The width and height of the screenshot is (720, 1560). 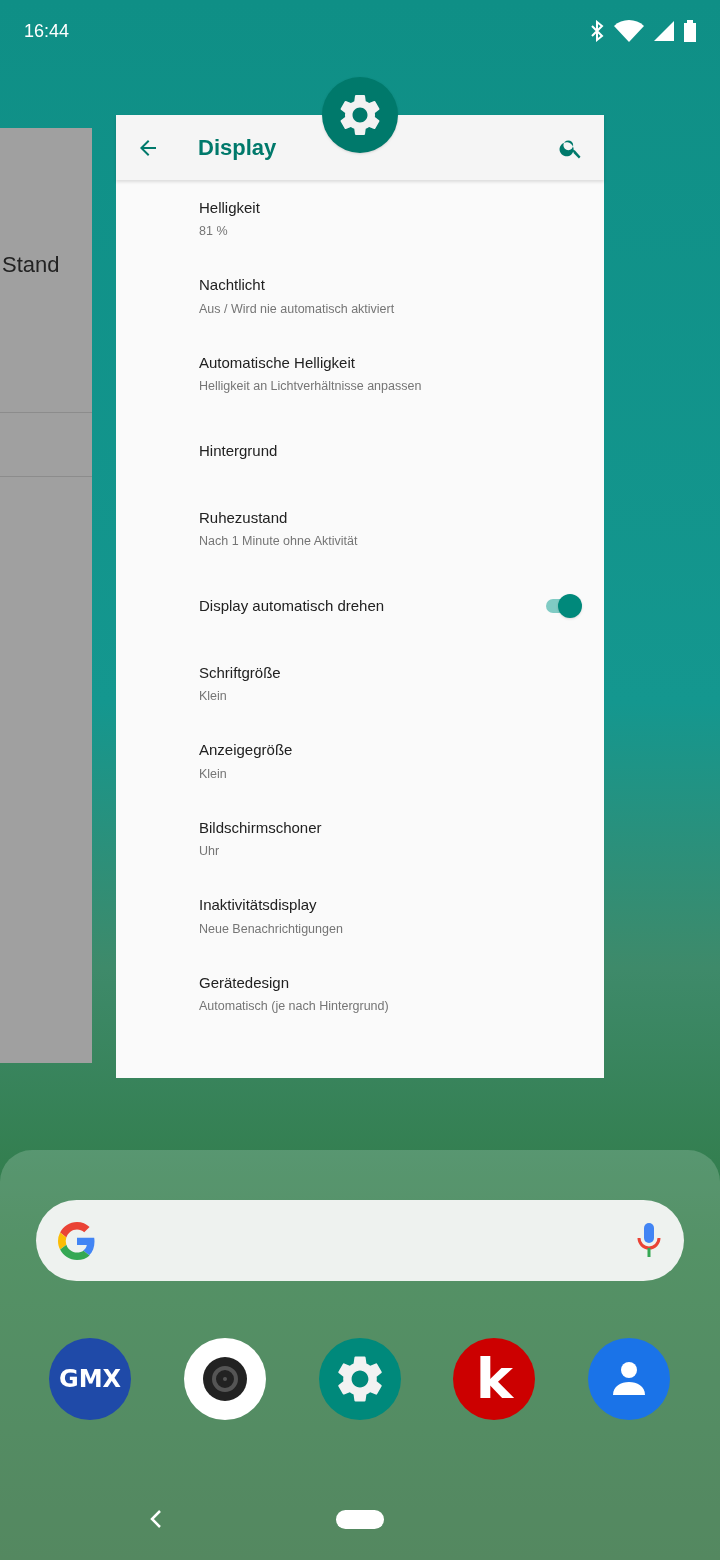 What do you see at coordinates (297, 309) in the screenshot?
I see `setting-summary: Aus / Wird nie automatisch aktiviert` at bounding box center [297, 309].